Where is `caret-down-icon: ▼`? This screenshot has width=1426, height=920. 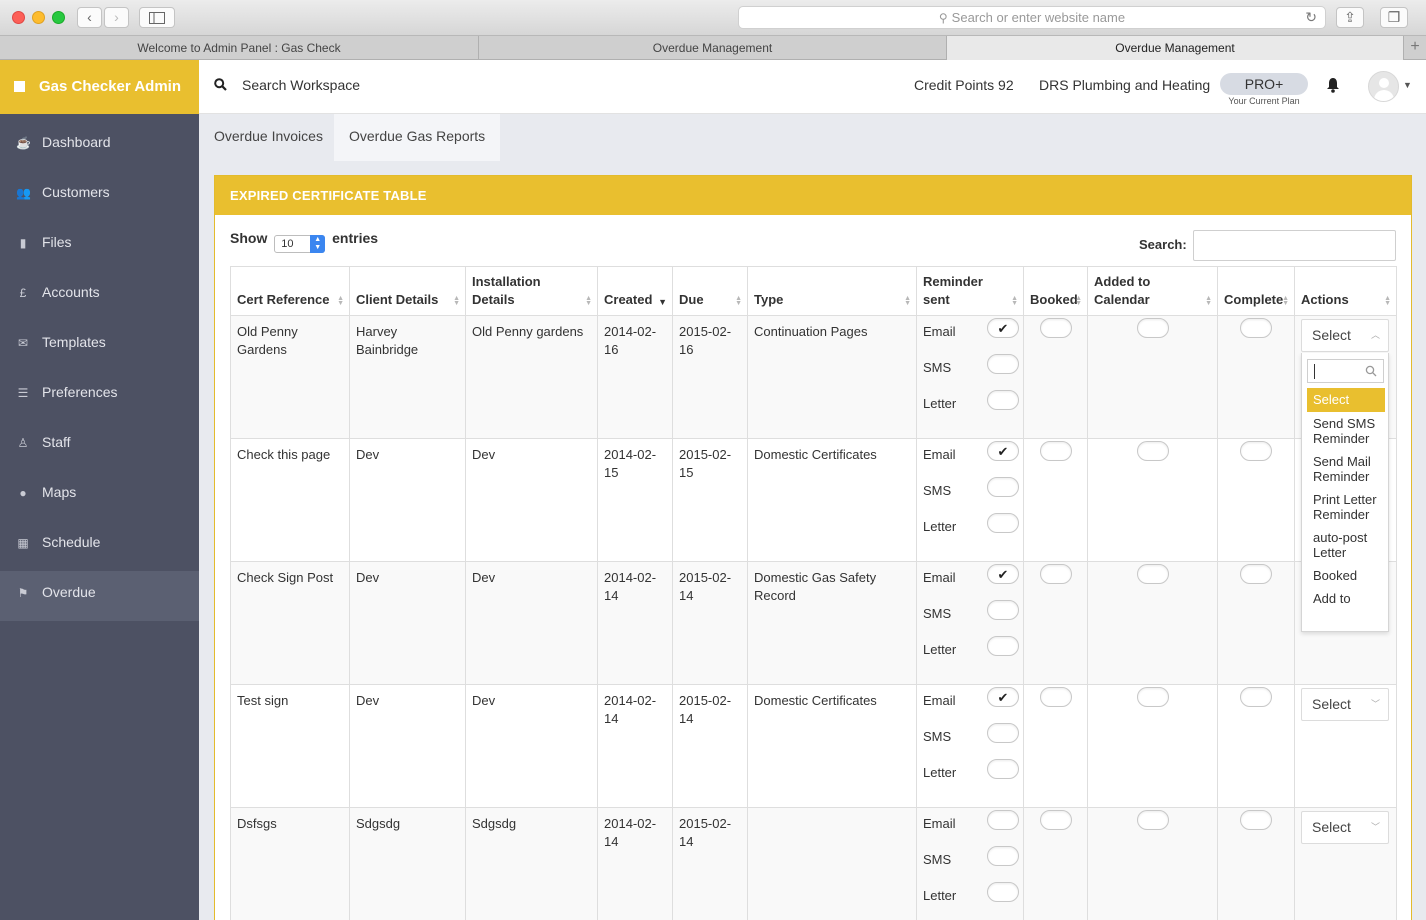
caret-down-icon: ▼ is located at coordinates (1407, 85).